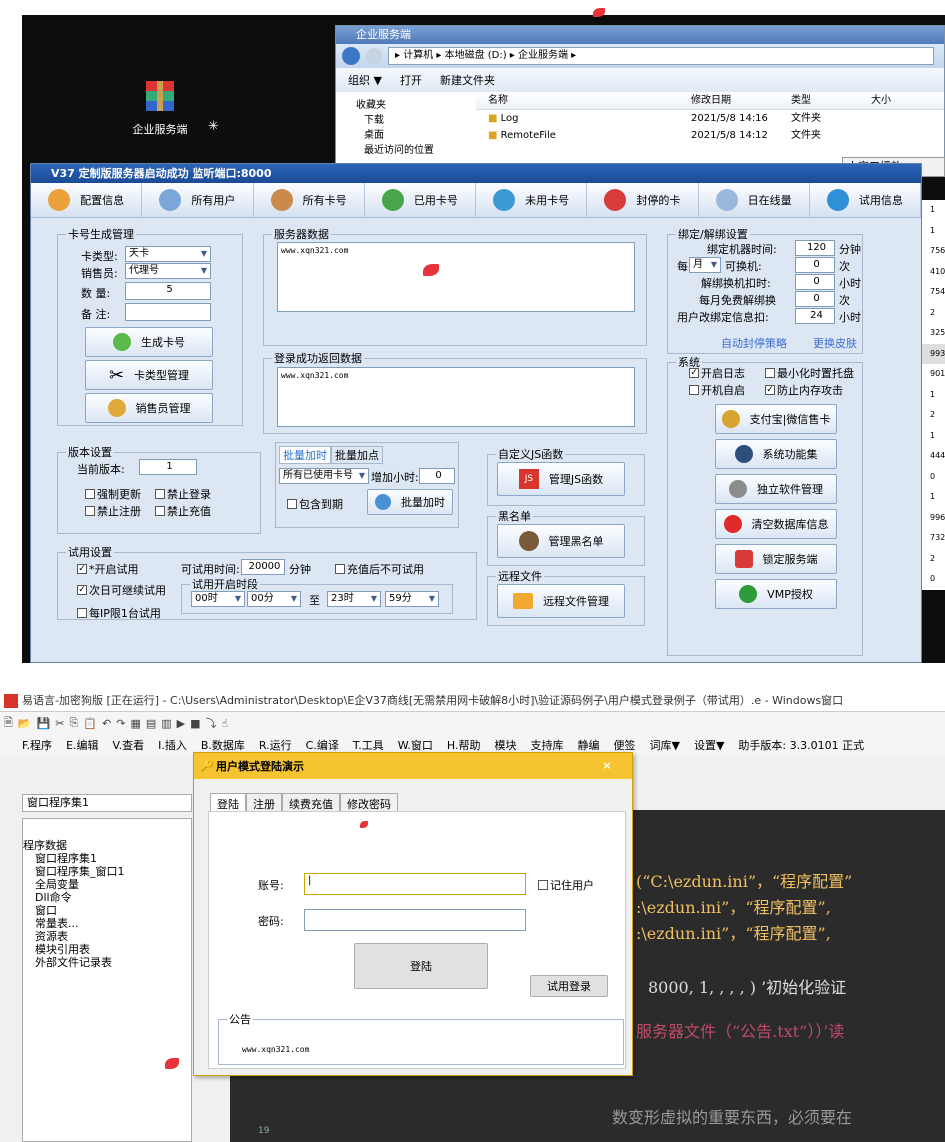 Image resolution: width=945 pixels, height=1142 pixels. What do you see at coordinates (815, 299) in the screenshot?
I see `free-unbind-input: 0` at bounding box center [815, 299].